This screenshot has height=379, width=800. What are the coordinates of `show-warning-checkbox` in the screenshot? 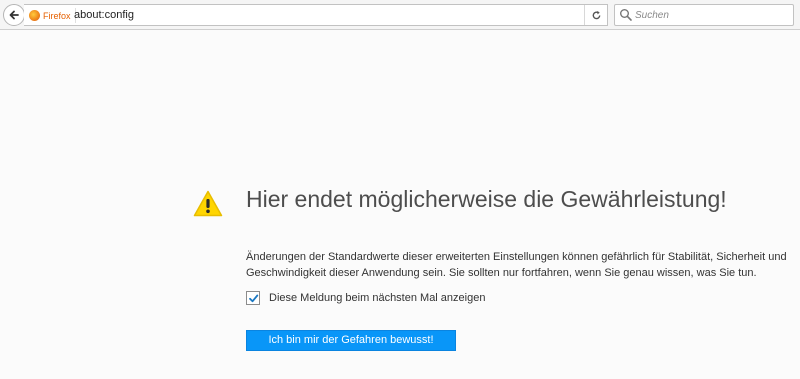 It's located at (253, 298).